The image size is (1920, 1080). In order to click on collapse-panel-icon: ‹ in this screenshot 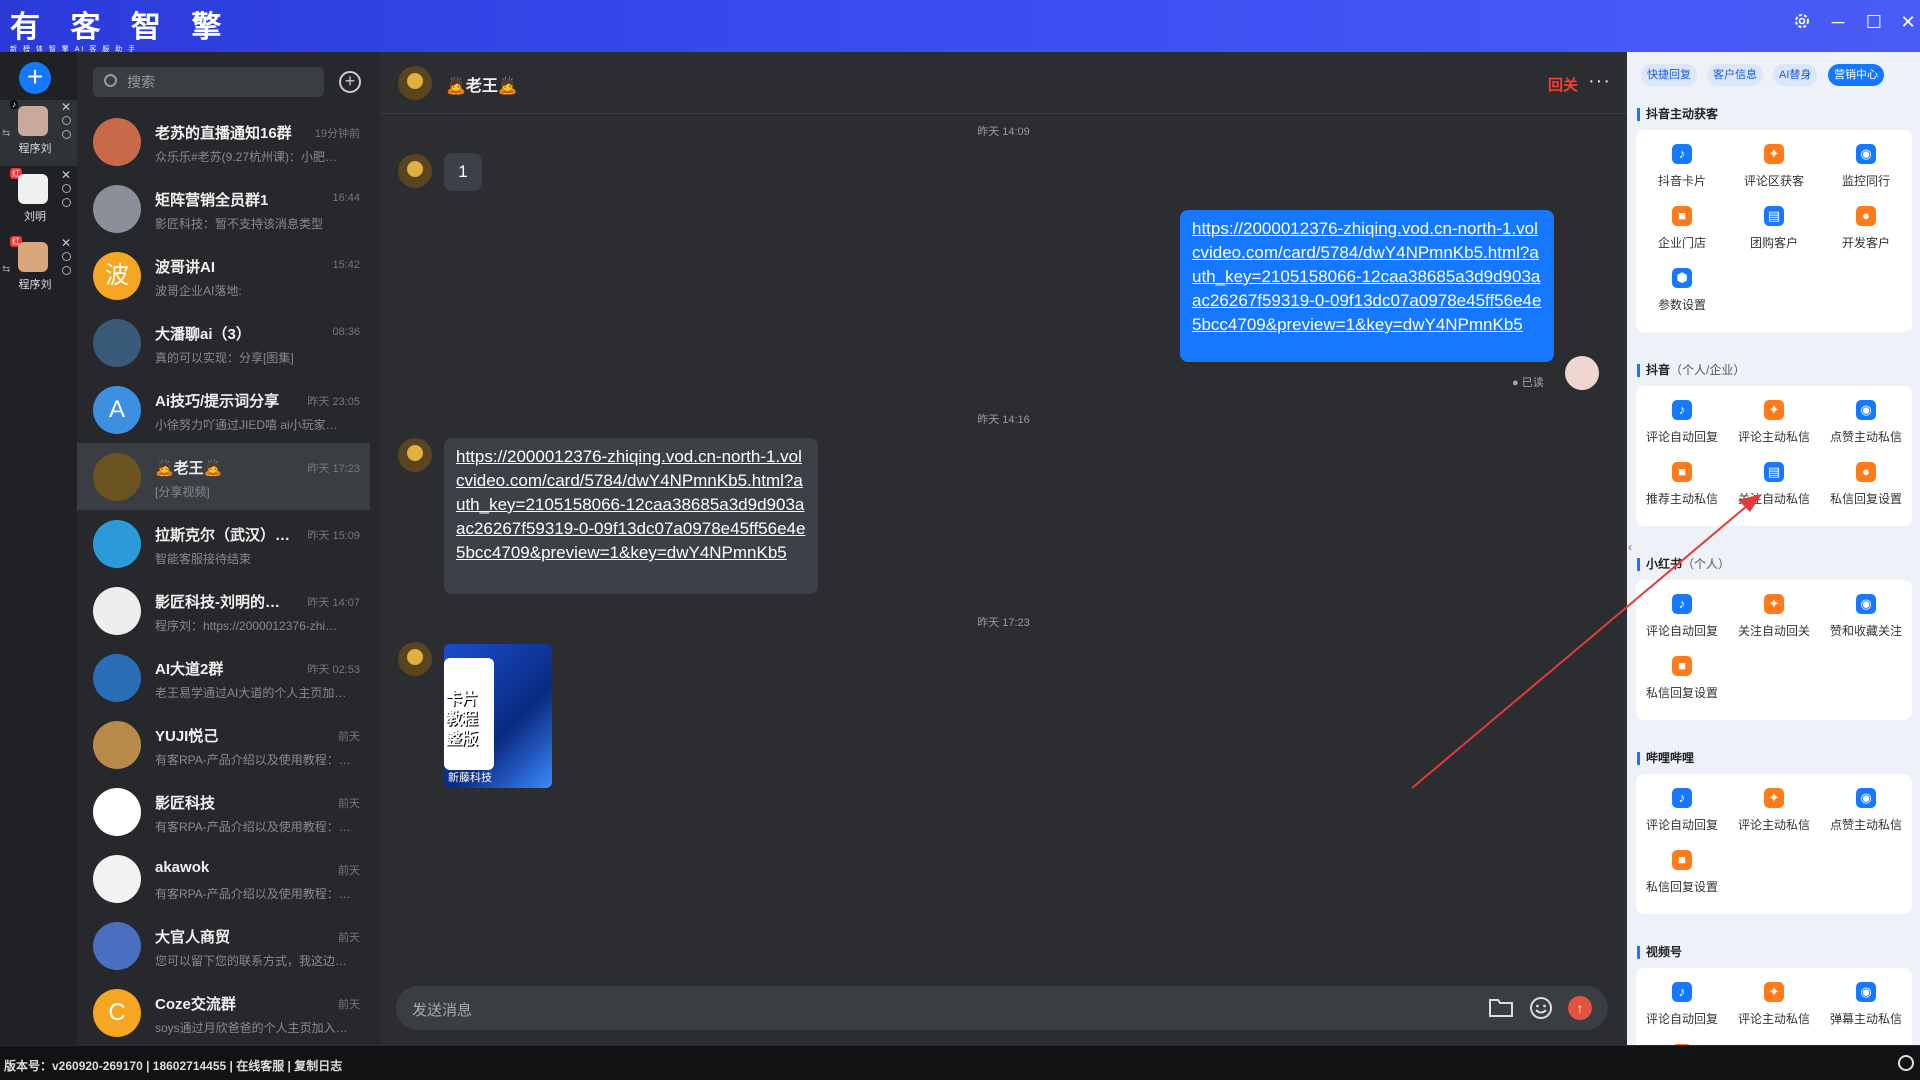, I will do `click(1630, 547)`.